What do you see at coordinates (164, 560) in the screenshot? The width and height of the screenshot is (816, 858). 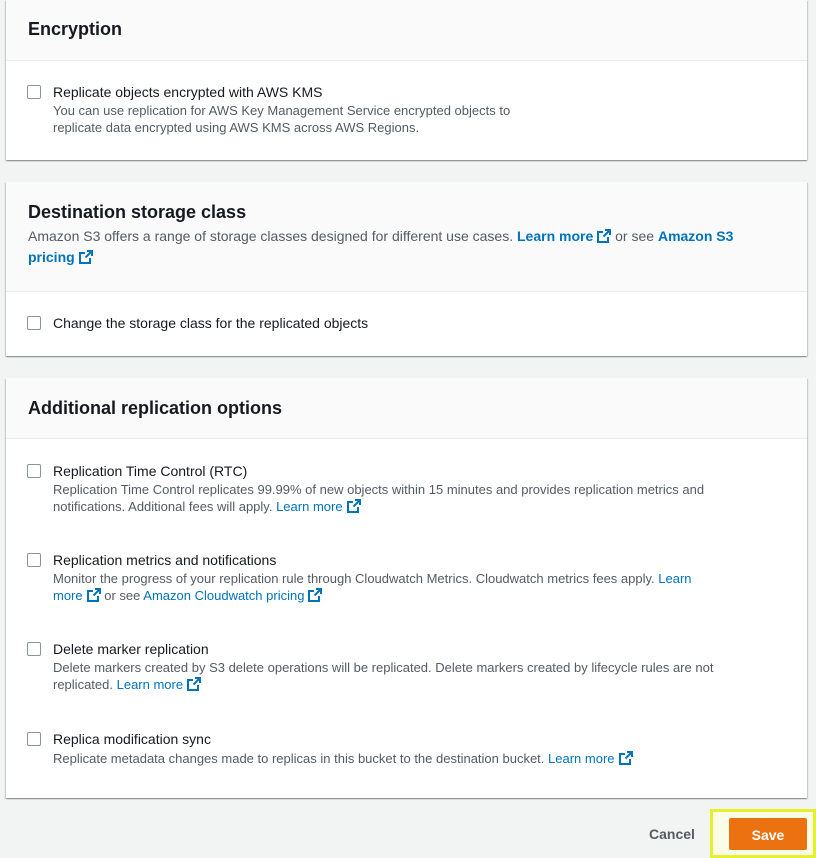 I see `metrics-label: Replication metrics and notifications` at bounding box center [164, 560].